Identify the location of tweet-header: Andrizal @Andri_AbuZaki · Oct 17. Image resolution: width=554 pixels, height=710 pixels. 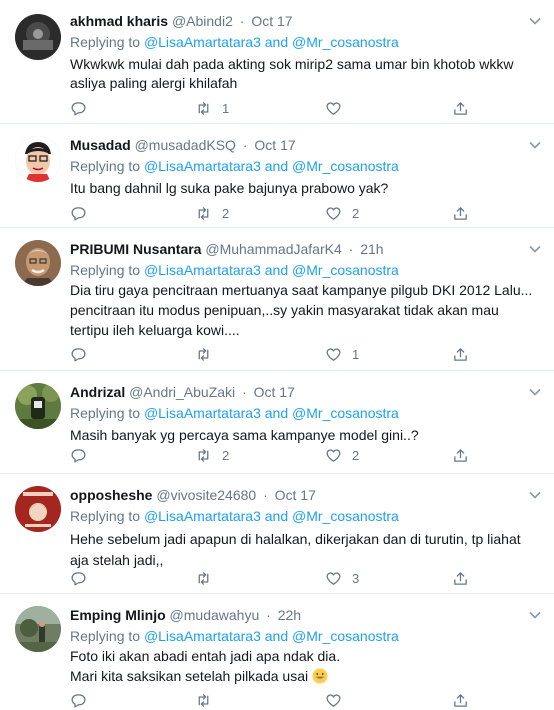
(182, 392).